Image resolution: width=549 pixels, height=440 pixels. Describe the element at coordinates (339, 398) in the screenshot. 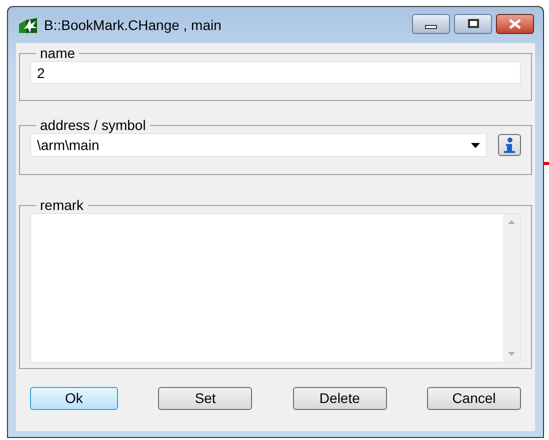

I see `dialog-button: Delete` at that location.